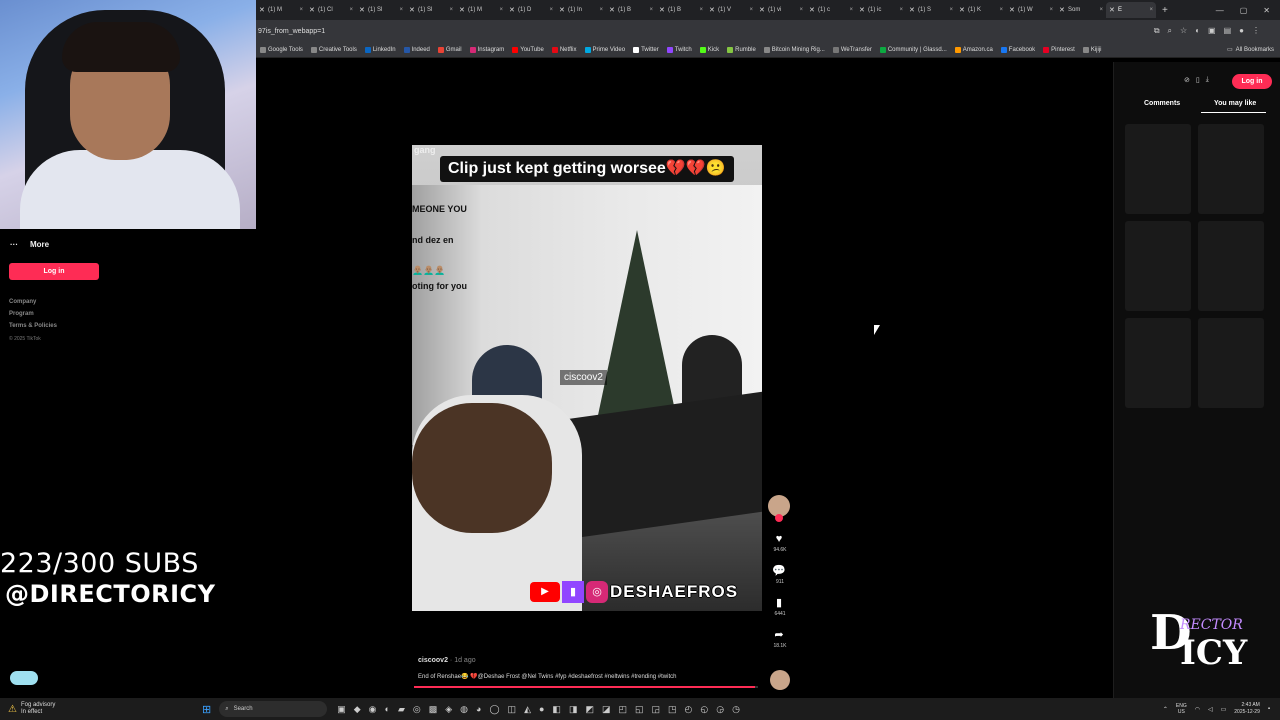 Image resolution: width=1280 pixels, height=720 pixels. Describe the element at coordinates (273, 709) in the screenshot. I see `taskbar-search: ⌕ Search` at that location.